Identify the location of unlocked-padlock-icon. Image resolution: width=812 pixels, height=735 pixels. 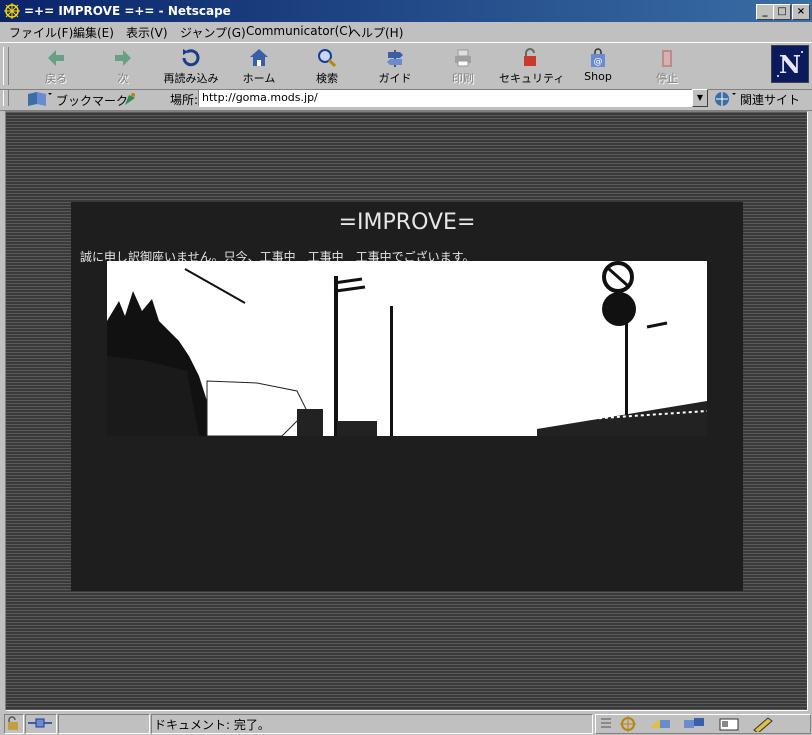
(13, 723).